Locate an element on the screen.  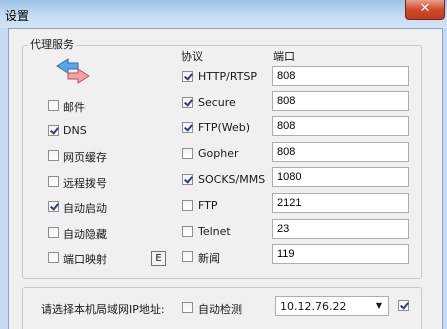
option-label-dns: DNS is located at coordinates (75, 130).